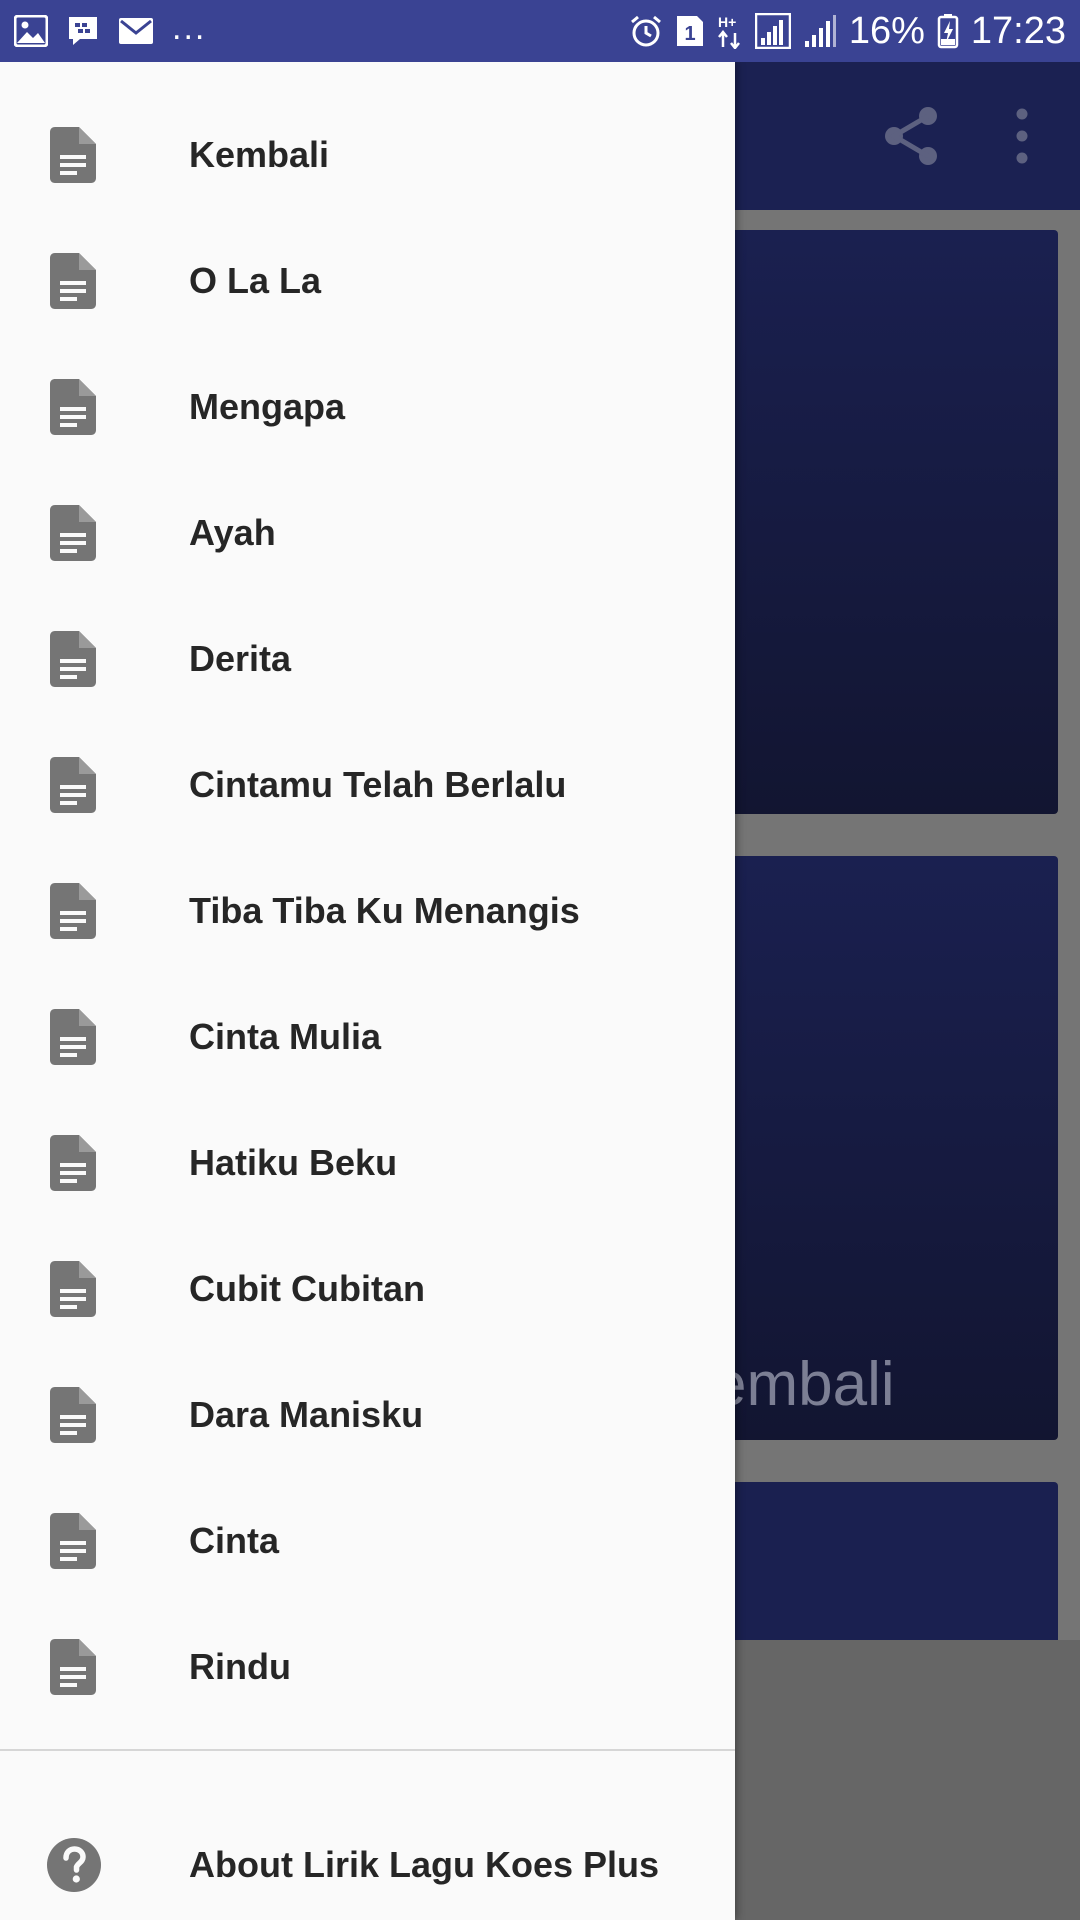 The width and height of the screenshot is (1080, 1920). I want to click on hplus-data-icon: H+, so click(730, 31).